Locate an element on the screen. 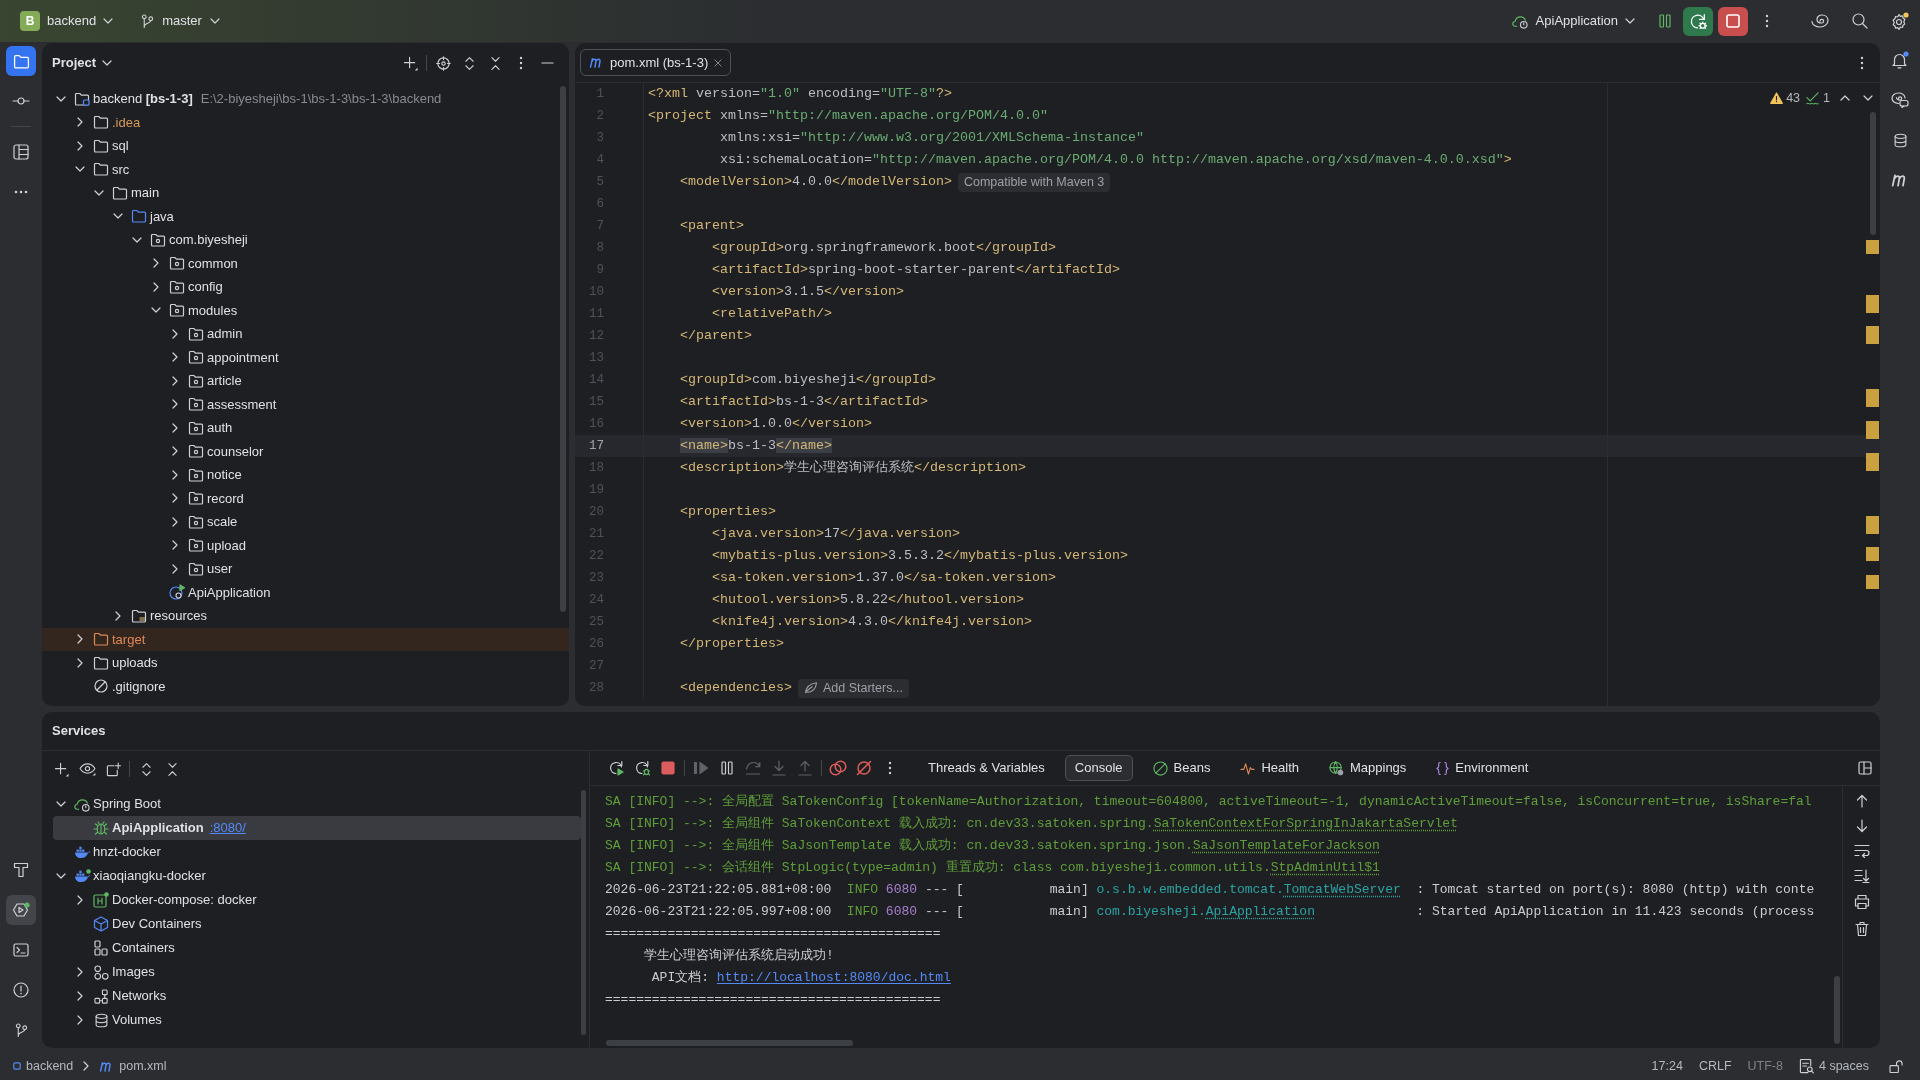  tree-item: Docker-compose: docker is located at coordinates (165, 900).